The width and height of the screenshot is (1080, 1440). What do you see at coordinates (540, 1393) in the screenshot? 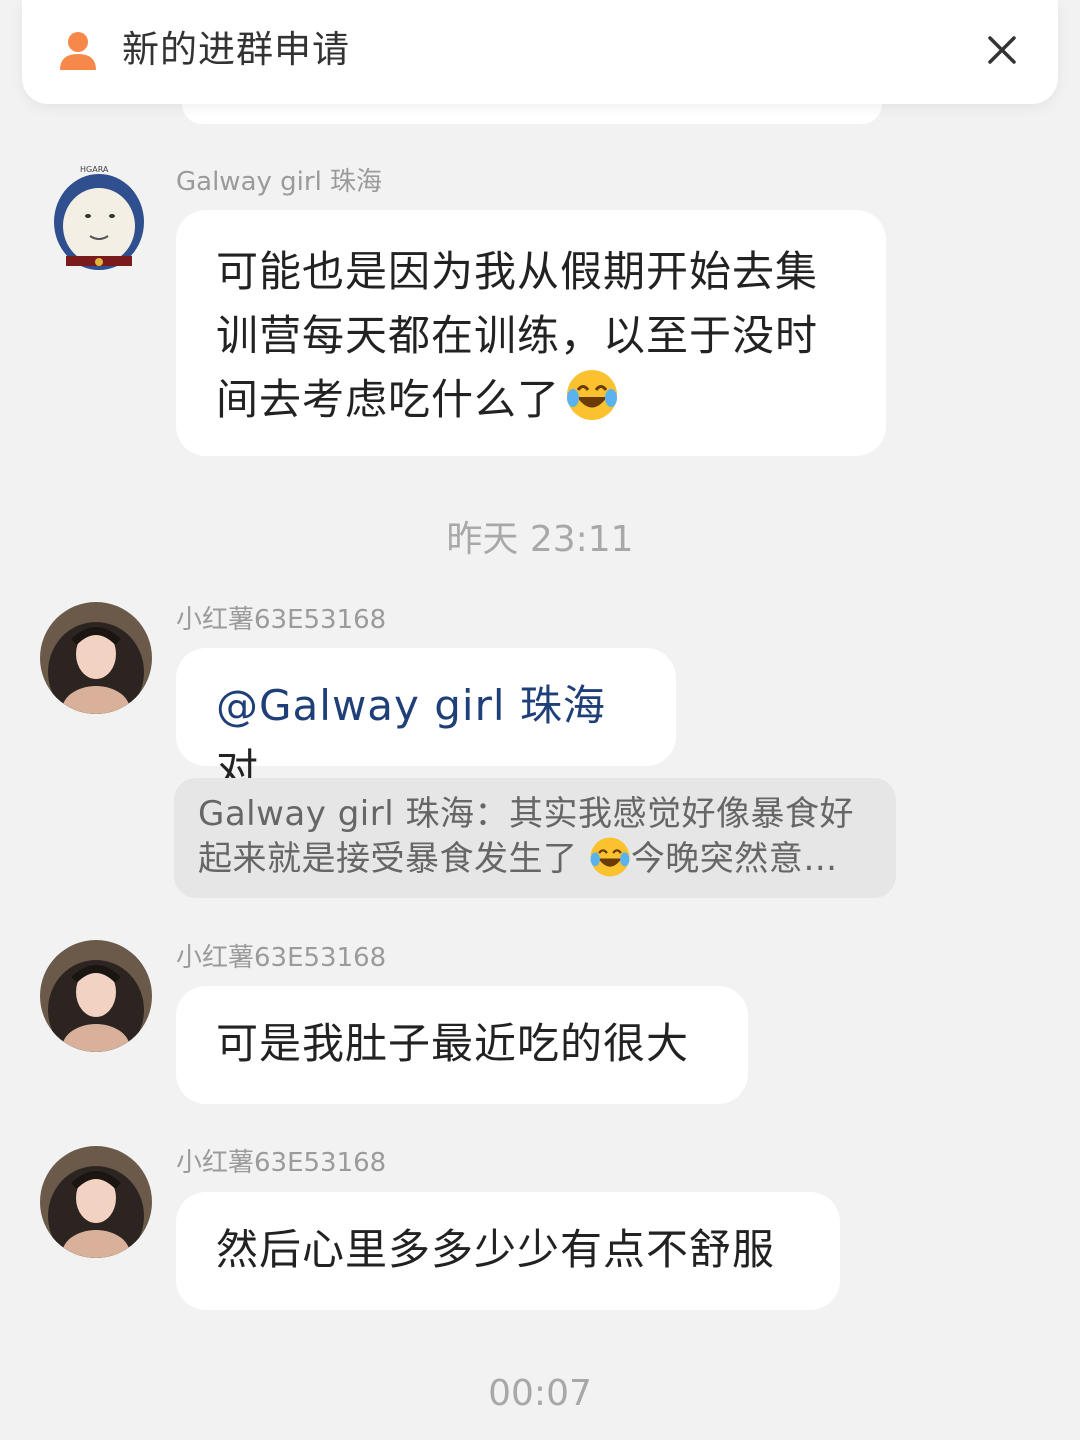
I see `timestamp: 00:07` at bounding box center [540, 1393].